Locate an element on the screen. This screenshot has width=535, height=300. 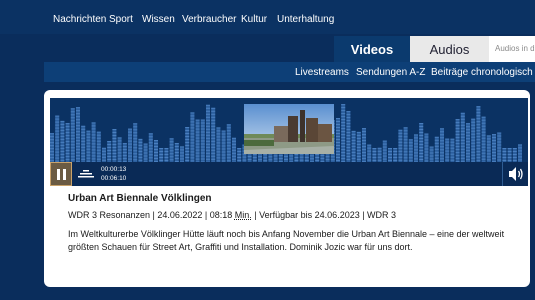
nav-sport: Sport is located at coordinates (121, 19).